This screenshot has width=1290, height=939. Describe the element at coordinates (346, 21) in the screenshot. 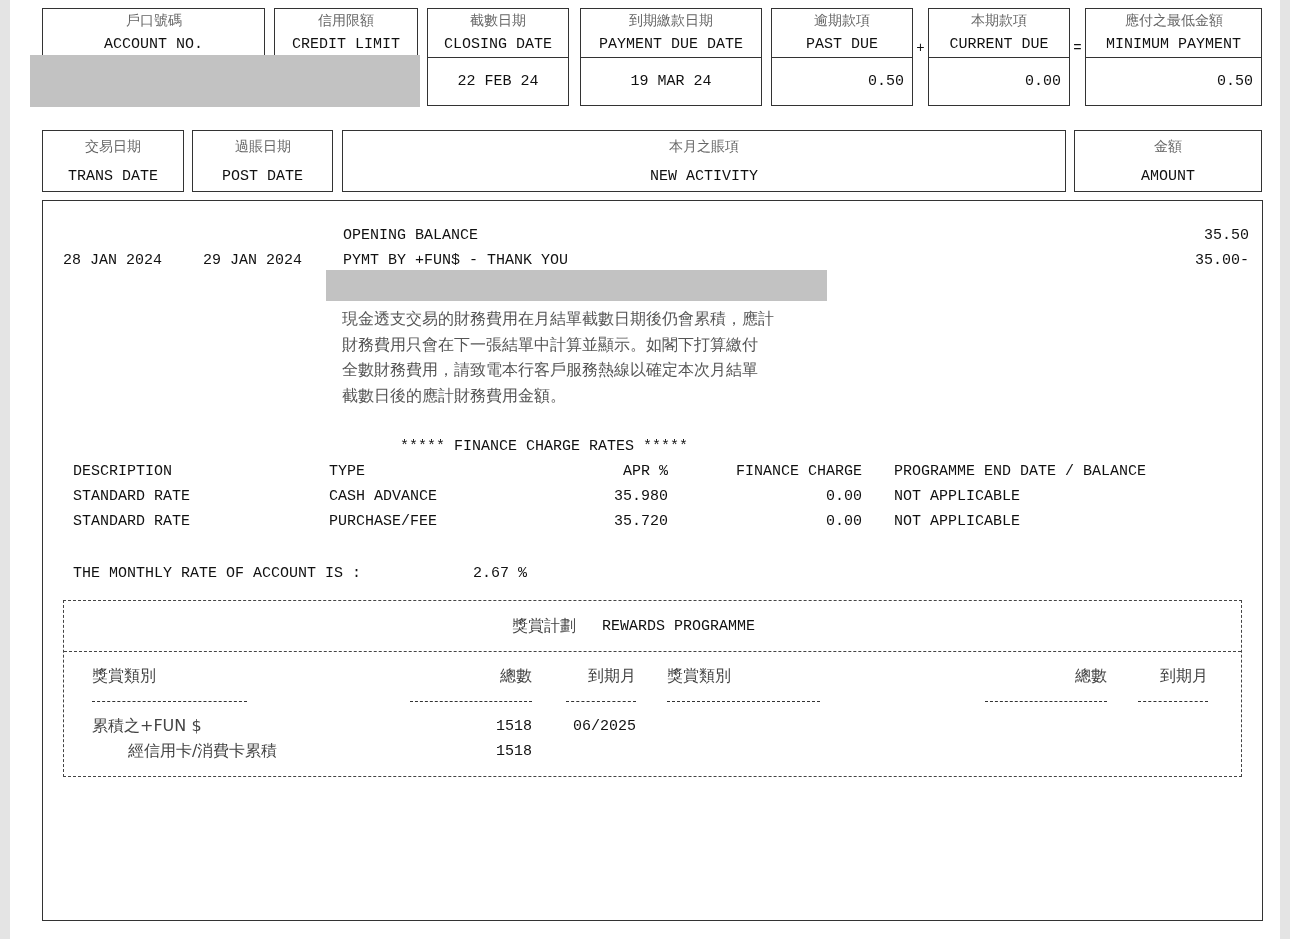

I see `column-label: 信用限額` at that location.